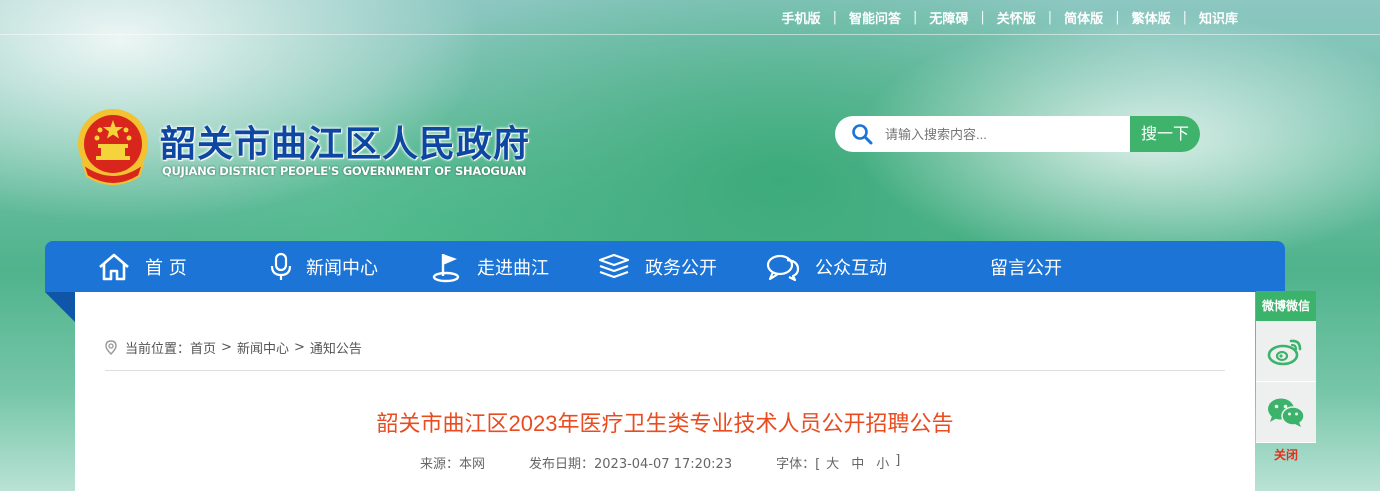 This screenshot has height=491, width=1380. I want to click on search-icon, so click(862, 134).